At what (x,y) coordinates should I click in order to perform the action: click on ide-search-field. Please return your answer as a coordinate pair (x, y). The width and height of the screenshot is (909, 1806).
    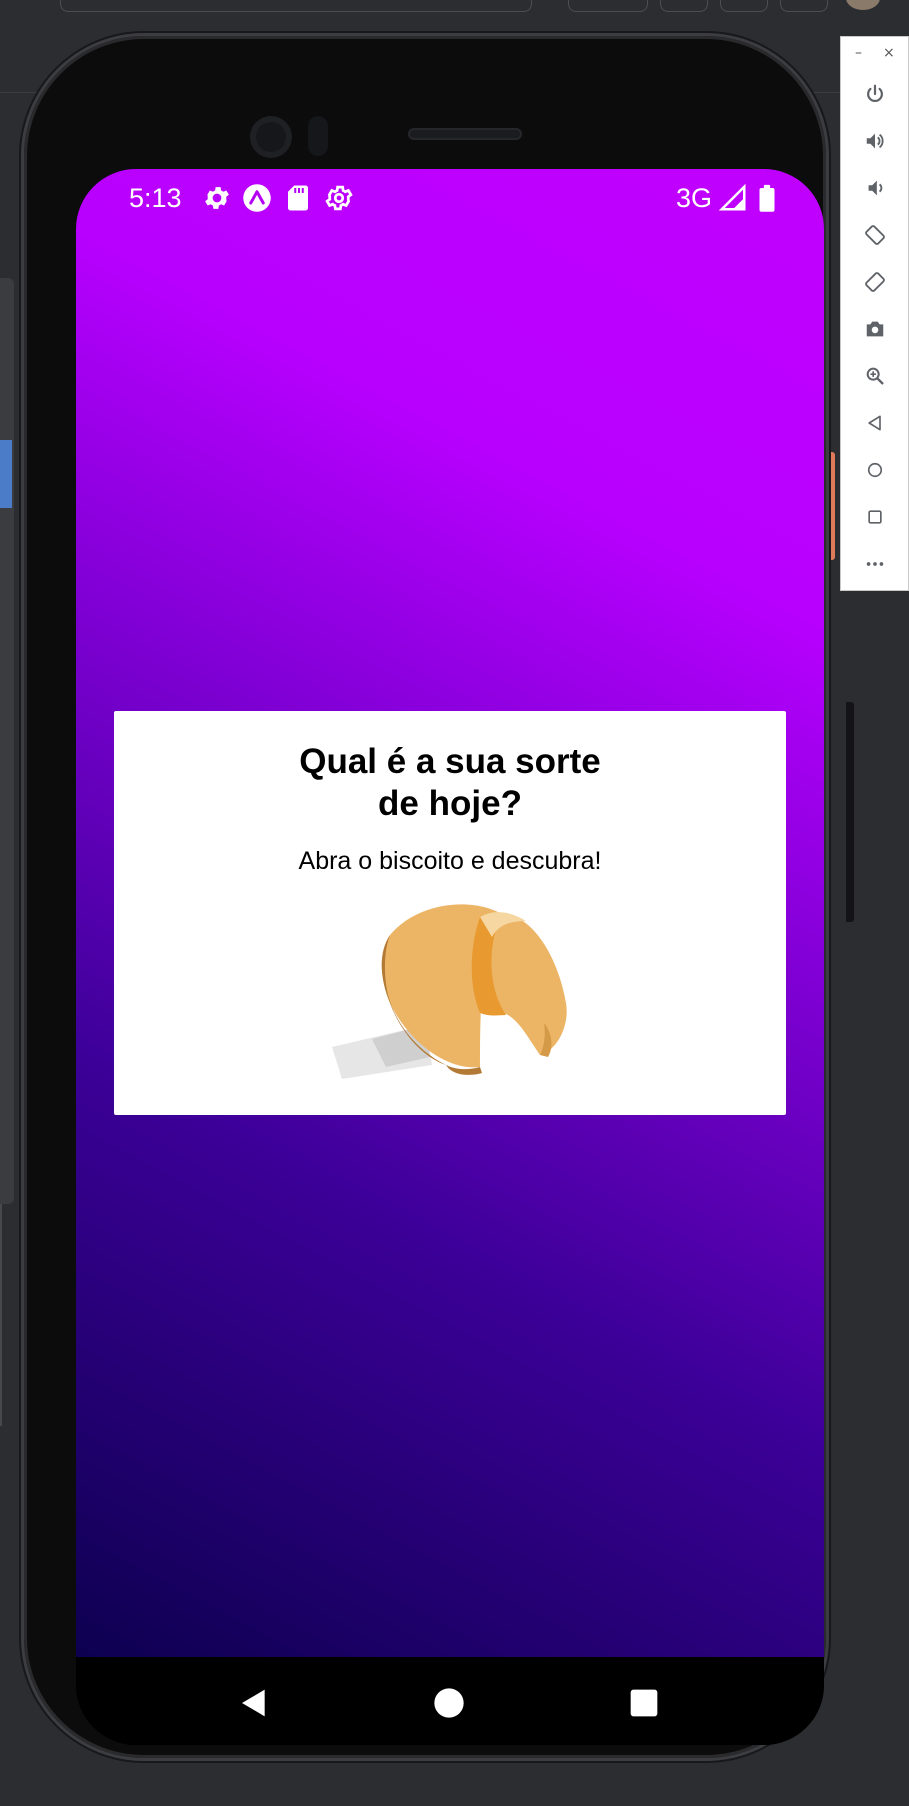
    Looking at the image, I should click on (296, 6).